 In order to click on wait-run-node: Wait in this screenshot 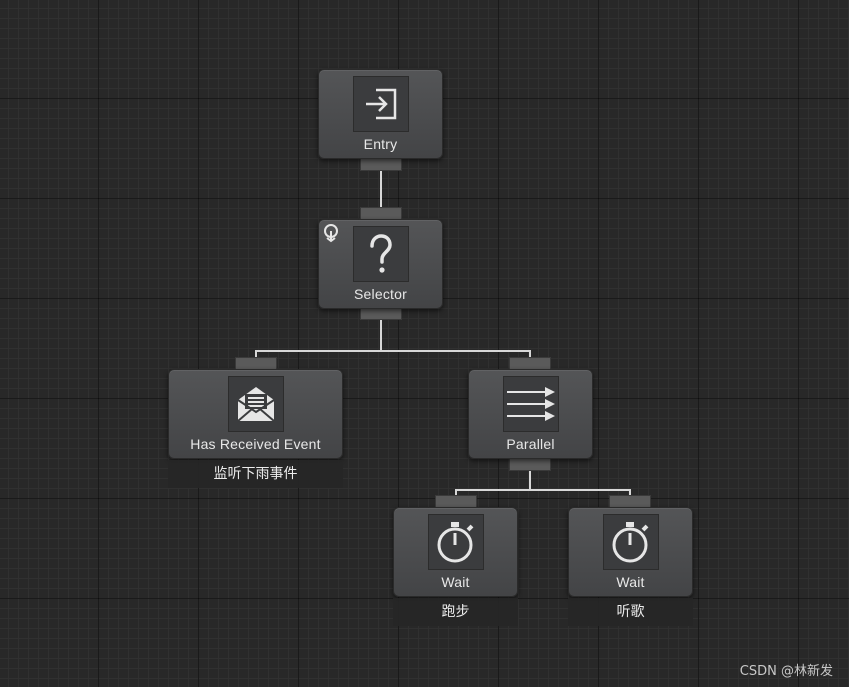, I will do `click(455, 552)`.